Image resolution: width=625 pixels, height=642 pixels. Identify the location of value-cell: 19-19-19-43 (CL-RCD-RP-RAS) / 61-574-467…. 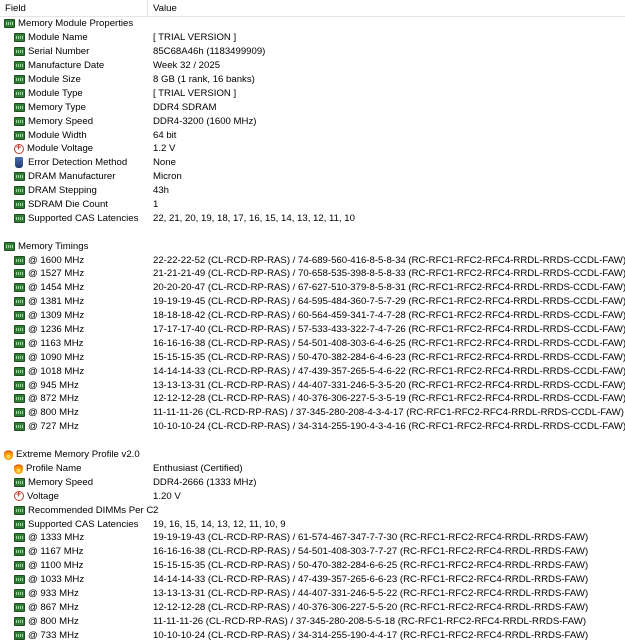
(371, 538).